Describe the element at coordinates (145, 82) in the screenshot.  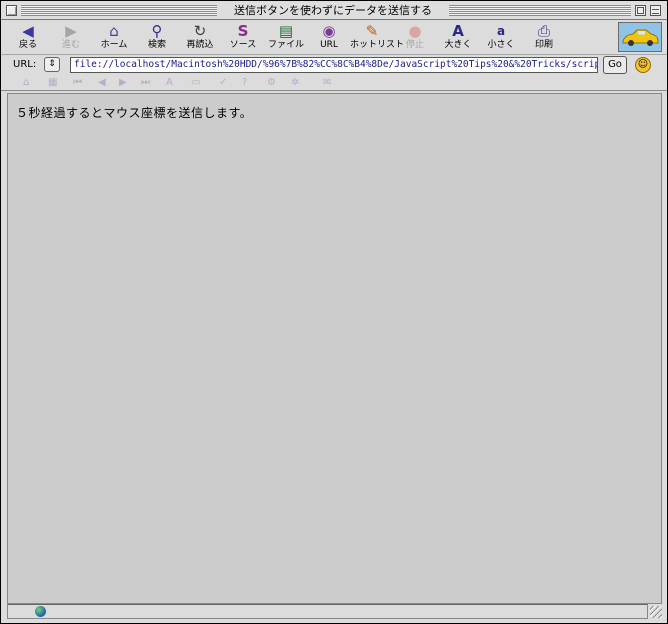
I see `dim-last-icon: ⏭` at that location.